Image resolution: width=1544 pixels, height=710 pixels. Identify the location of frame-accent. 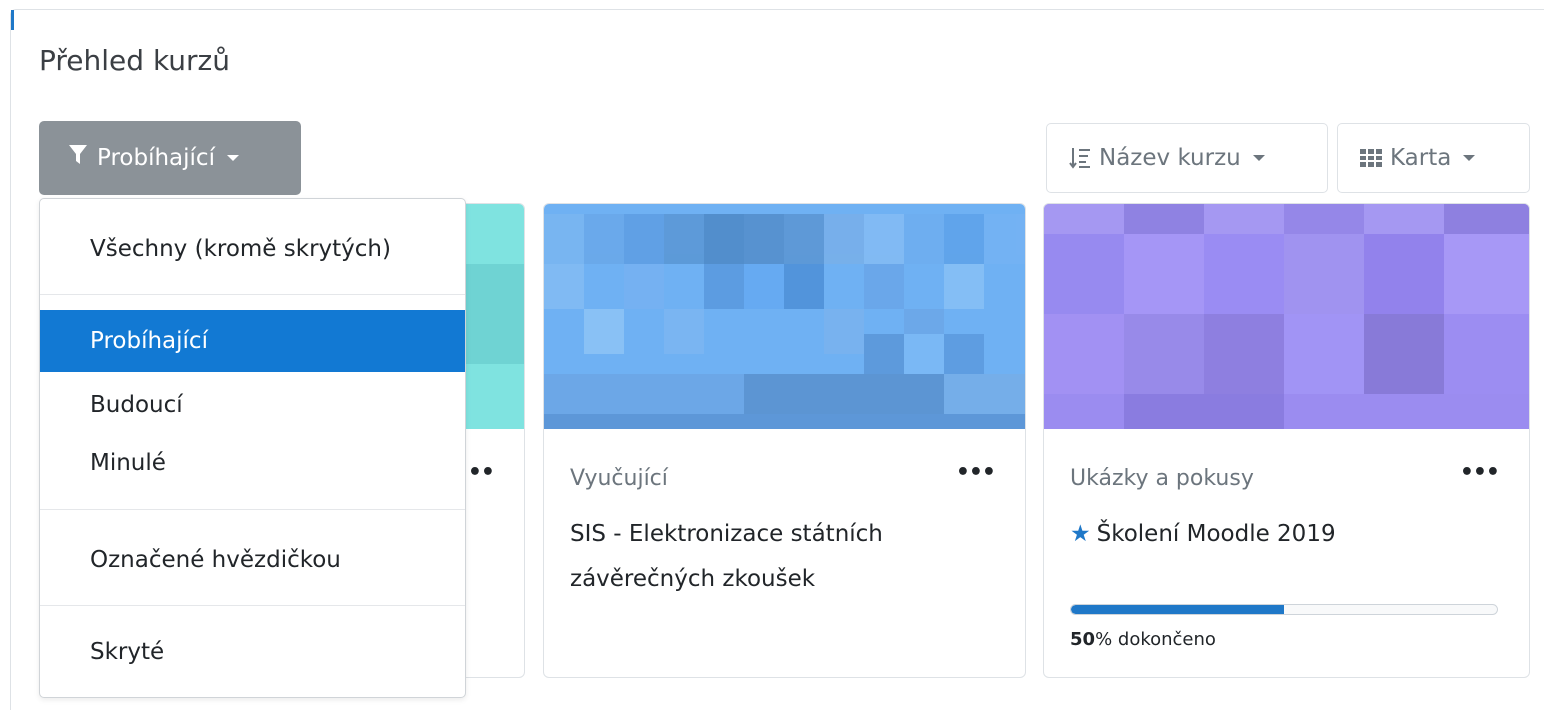
(12, 20).